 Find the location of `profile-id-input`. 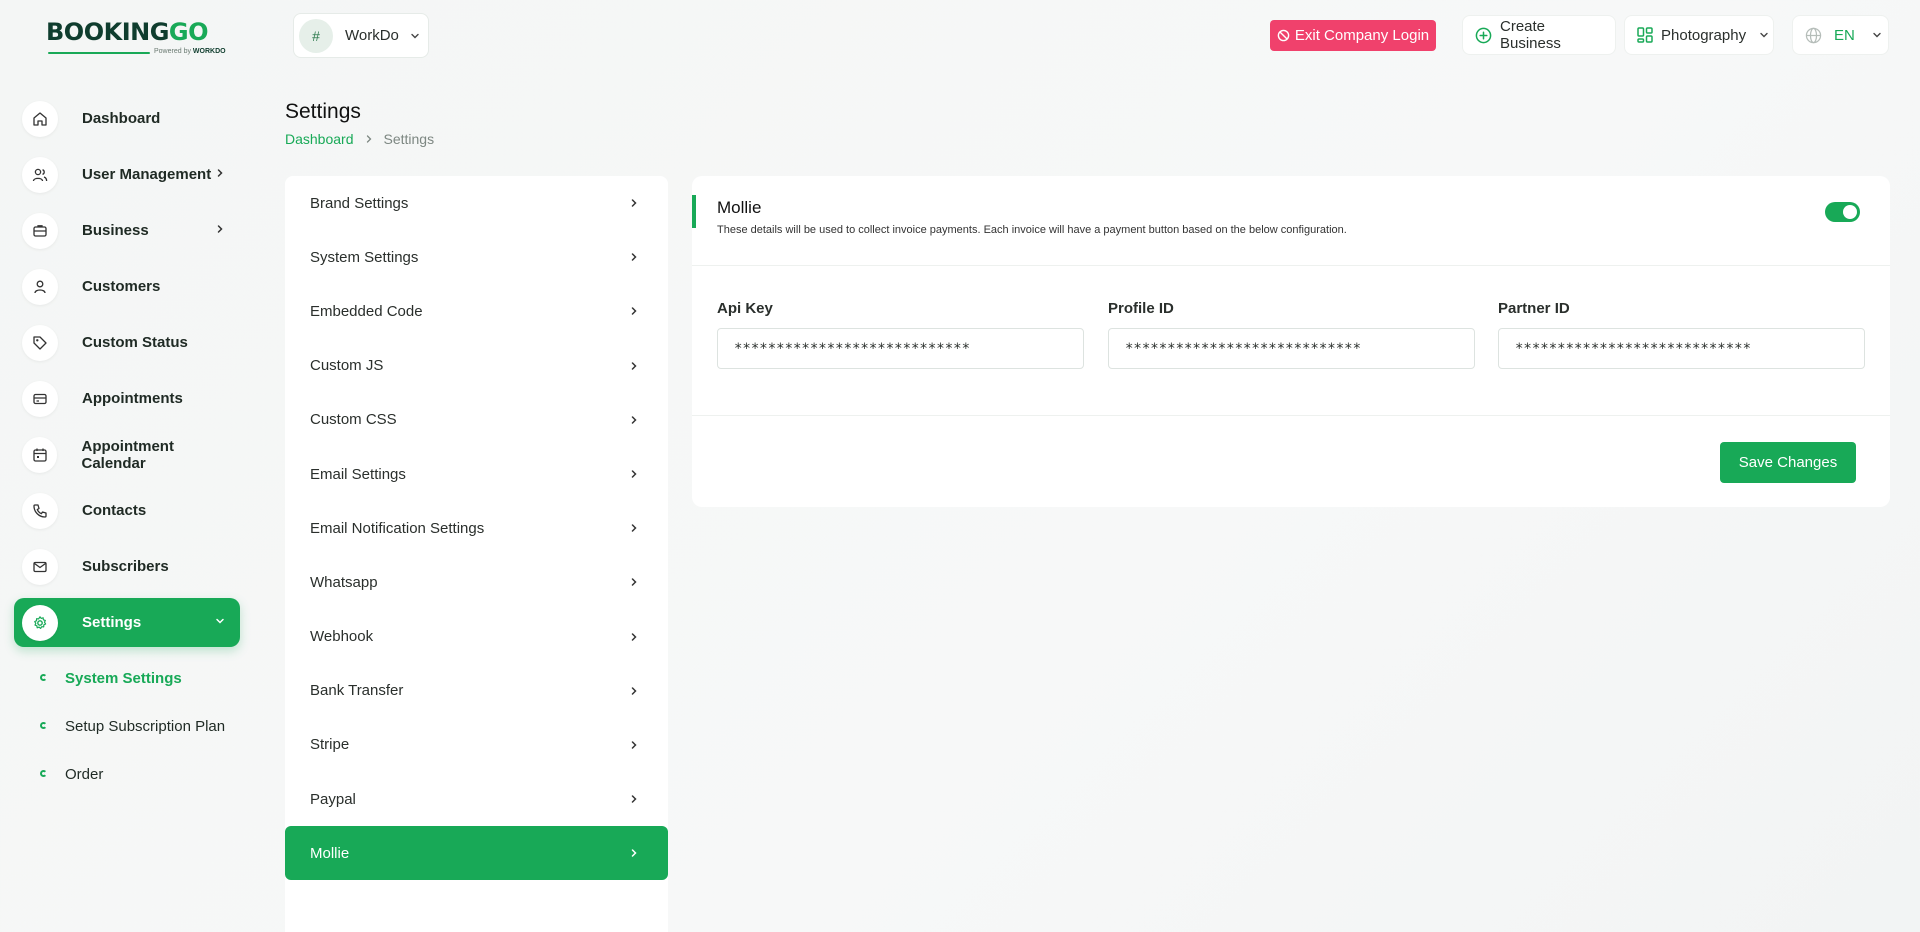

profile-id-input is located at coordinates (1291, 348).